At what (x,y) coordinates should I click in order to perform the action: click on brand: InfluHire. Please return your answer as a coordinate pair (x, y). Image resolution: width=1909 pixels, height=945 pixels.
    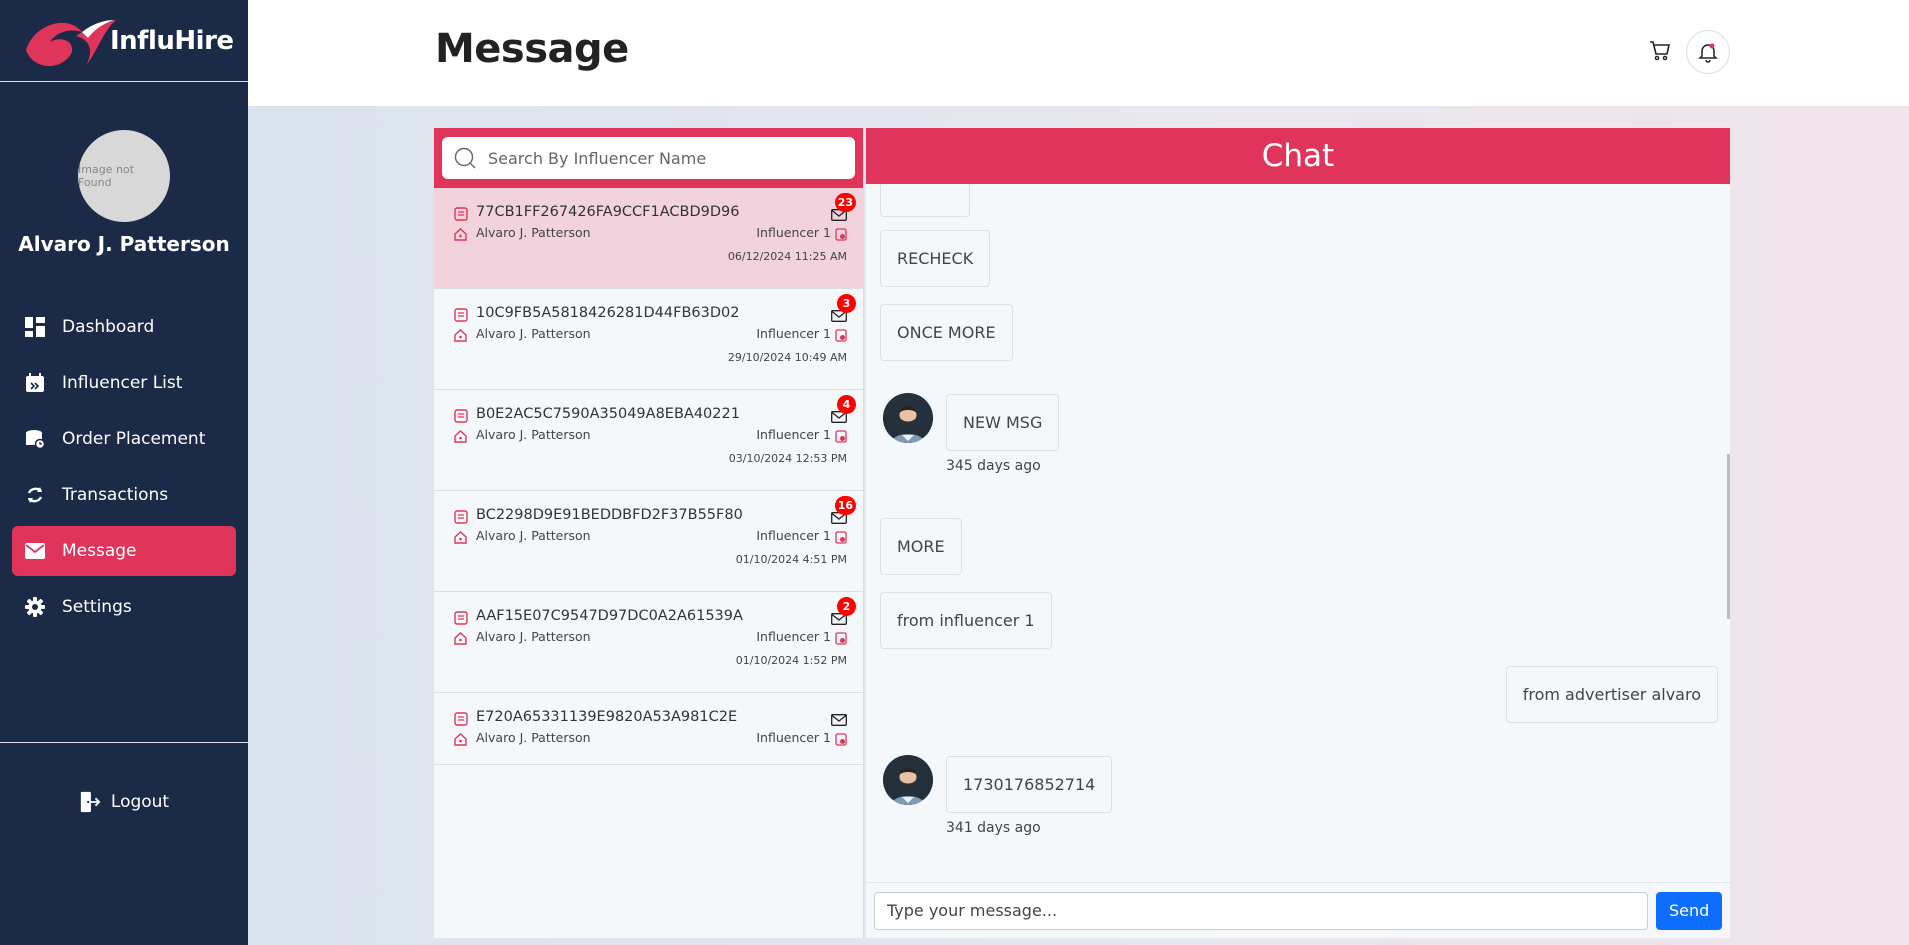
    Looking at the image, I should click on (124, 41).